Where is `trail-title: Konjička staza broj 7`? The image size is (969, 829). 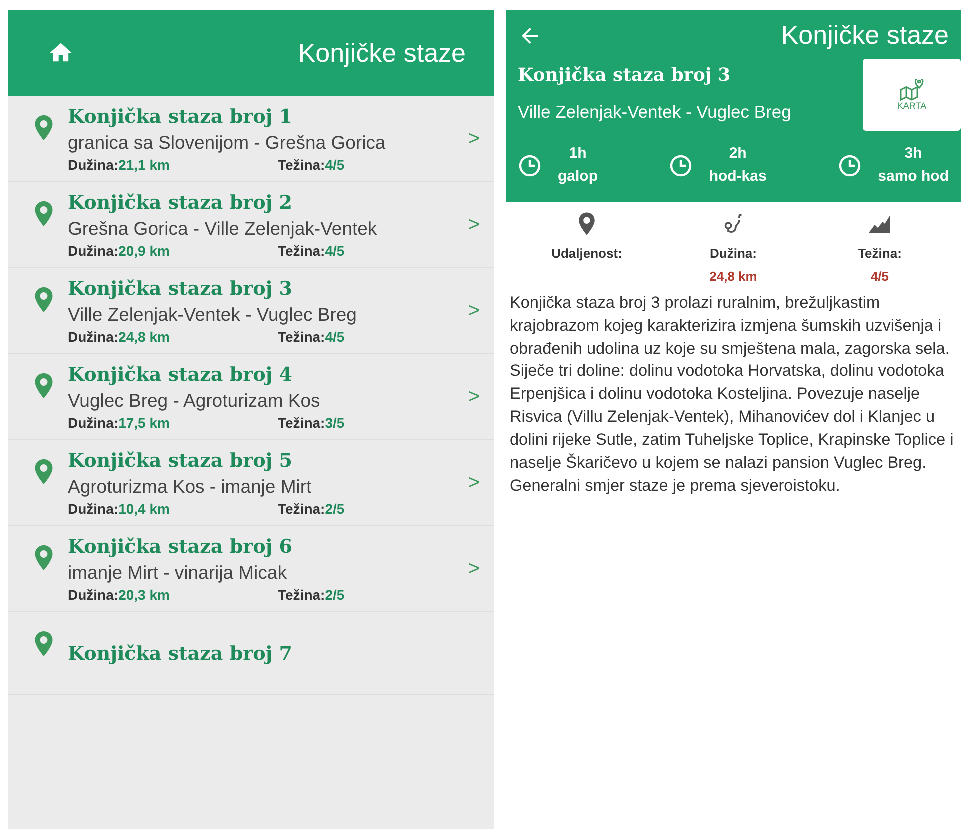 trail-title: Konjička staza broj 7 is located at coordinates (181, 654).